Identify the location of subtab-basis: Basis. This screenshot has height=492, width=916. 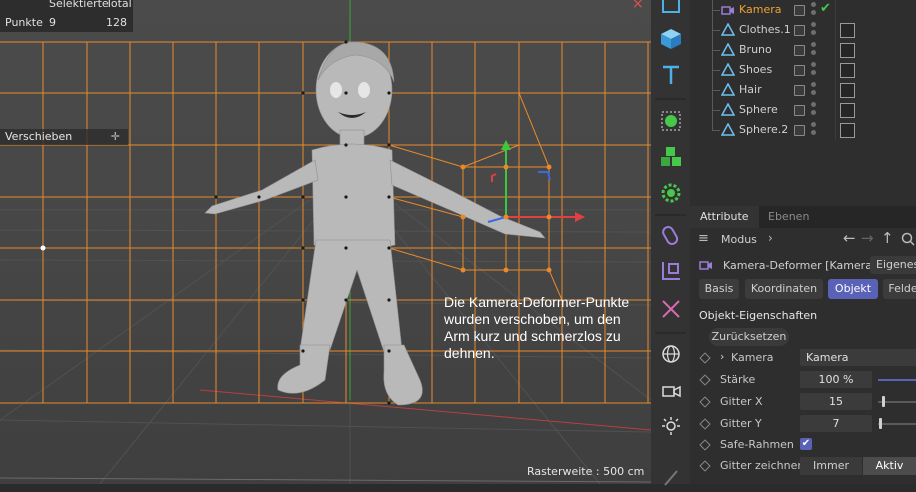
(719, 289).